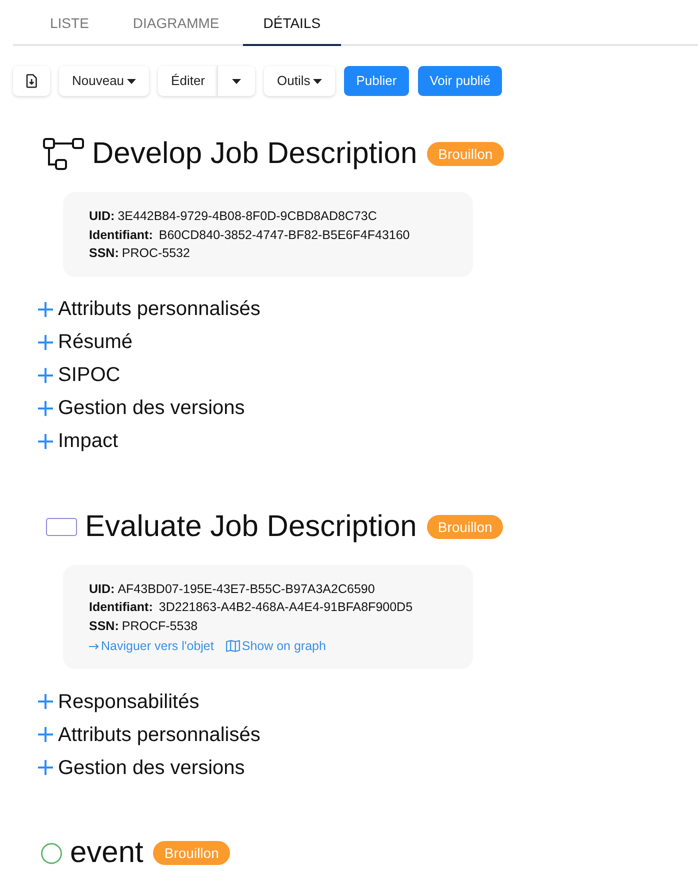 The height and width of the screenshot is (883, 698). What do you see at coordinates (246, 589) in the screenshot?
I see `info-value: AF43BD07-195E-43E7-B55C-B97A3A2C6590` at bounding box center [246, 589].